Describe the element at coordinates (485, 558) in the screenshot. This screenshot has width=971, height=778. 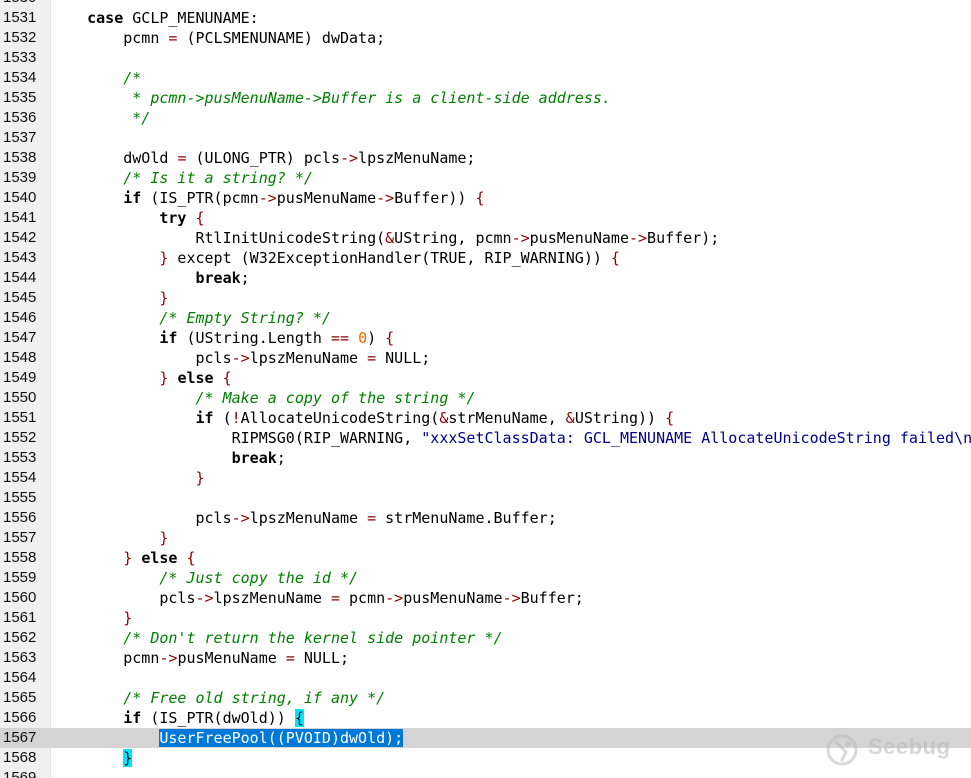
I see `code-line: 1558 } else {` at that location.